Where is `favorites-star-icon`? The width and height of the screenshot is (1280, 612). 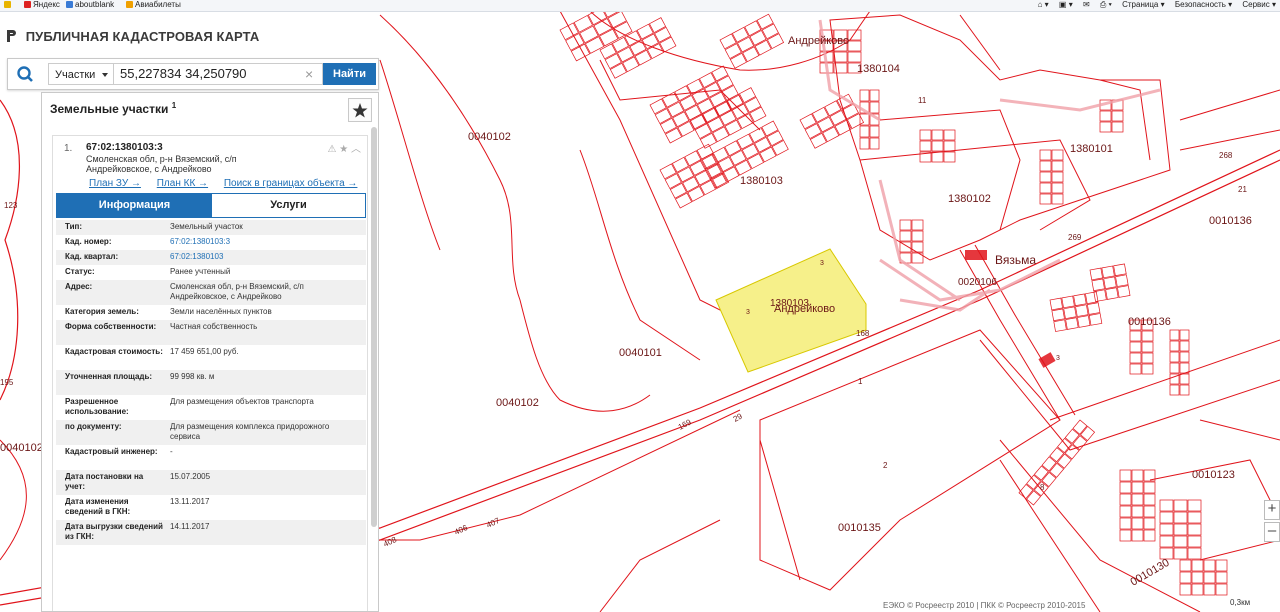
favorites-star-icon is located at coordinates (8, 5).